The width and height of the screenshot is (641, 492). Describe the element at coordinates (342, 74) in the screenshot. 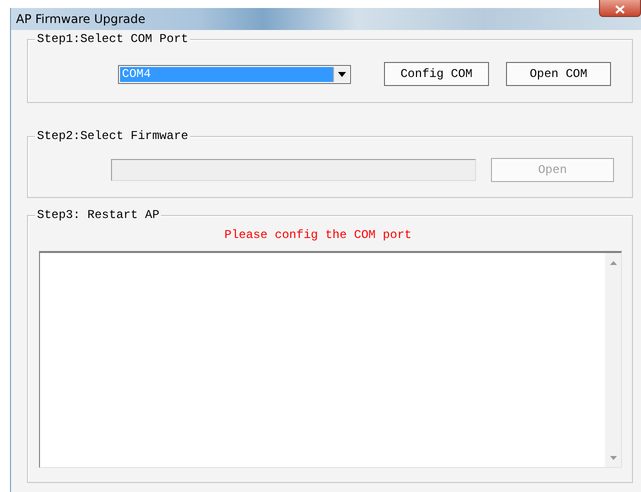

I see `caret-icon` at that location.